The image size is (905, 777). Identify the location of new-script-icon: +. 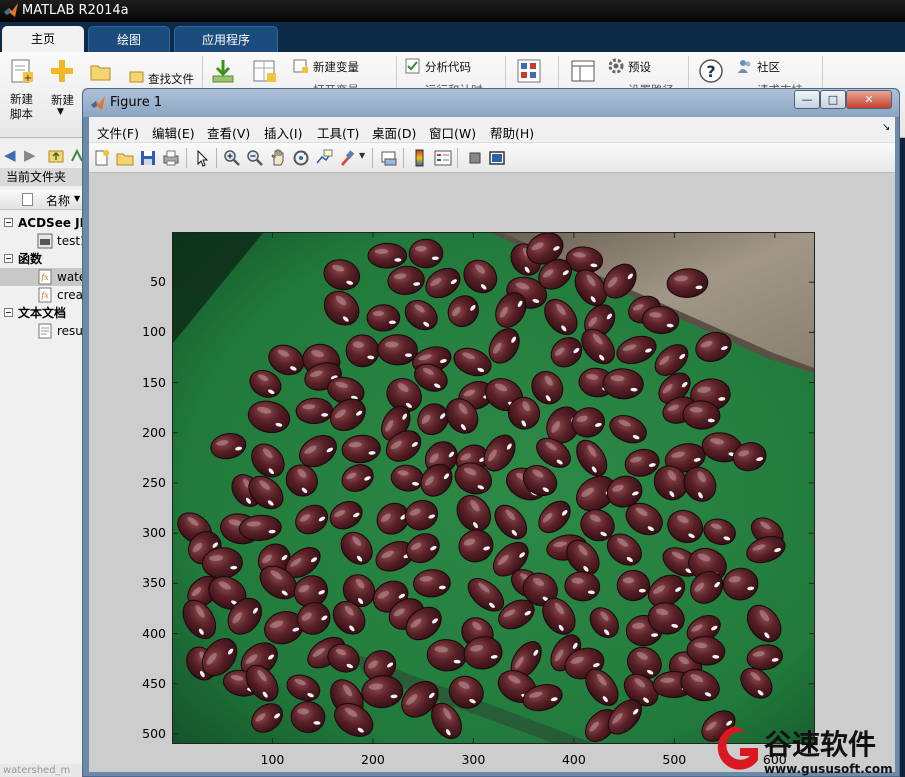
(22, 71).